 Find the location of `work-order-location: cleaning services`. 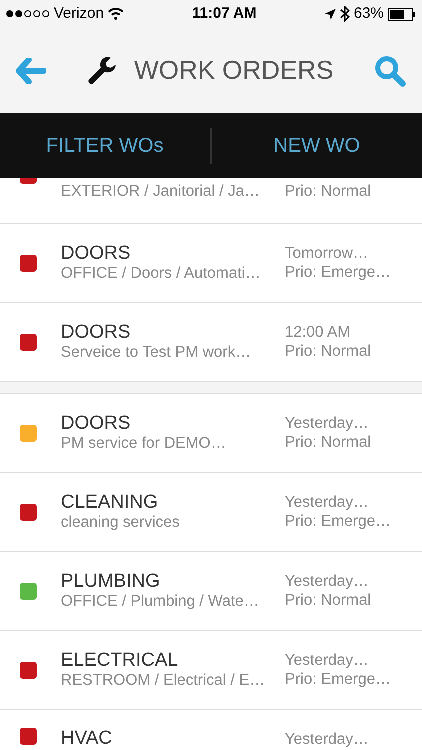

work-order-location: cleaning services is located at coordinates (121, 522).